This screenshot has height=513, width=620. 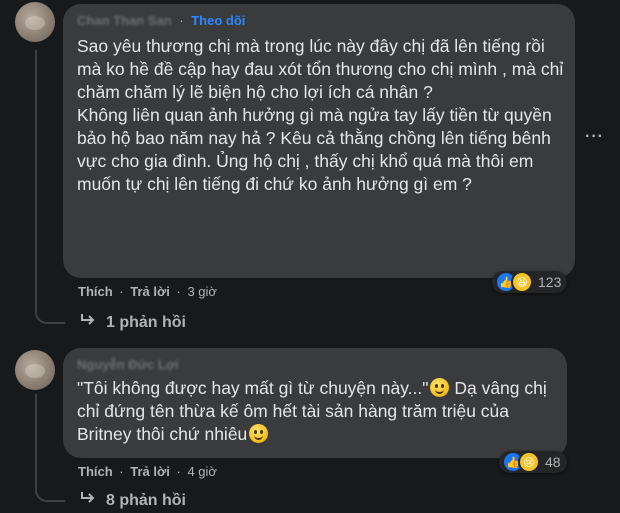 I want to click on comment-header: Chan Than San · Theo dõi, so click(x=161, y=20).